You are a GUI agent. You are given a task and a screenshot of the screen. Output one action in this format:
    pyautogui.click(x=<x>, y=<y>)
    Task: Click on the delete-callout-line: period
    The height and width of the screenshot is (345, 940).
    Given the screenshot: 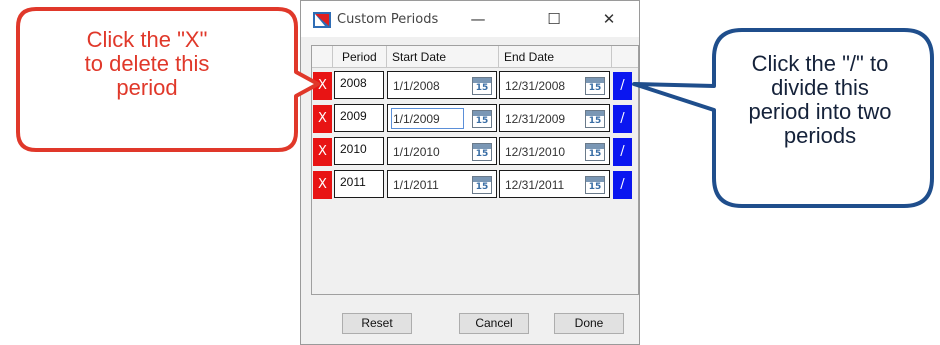 What is the action you would take?
    pyautogui.click(x=147, y=87)
    